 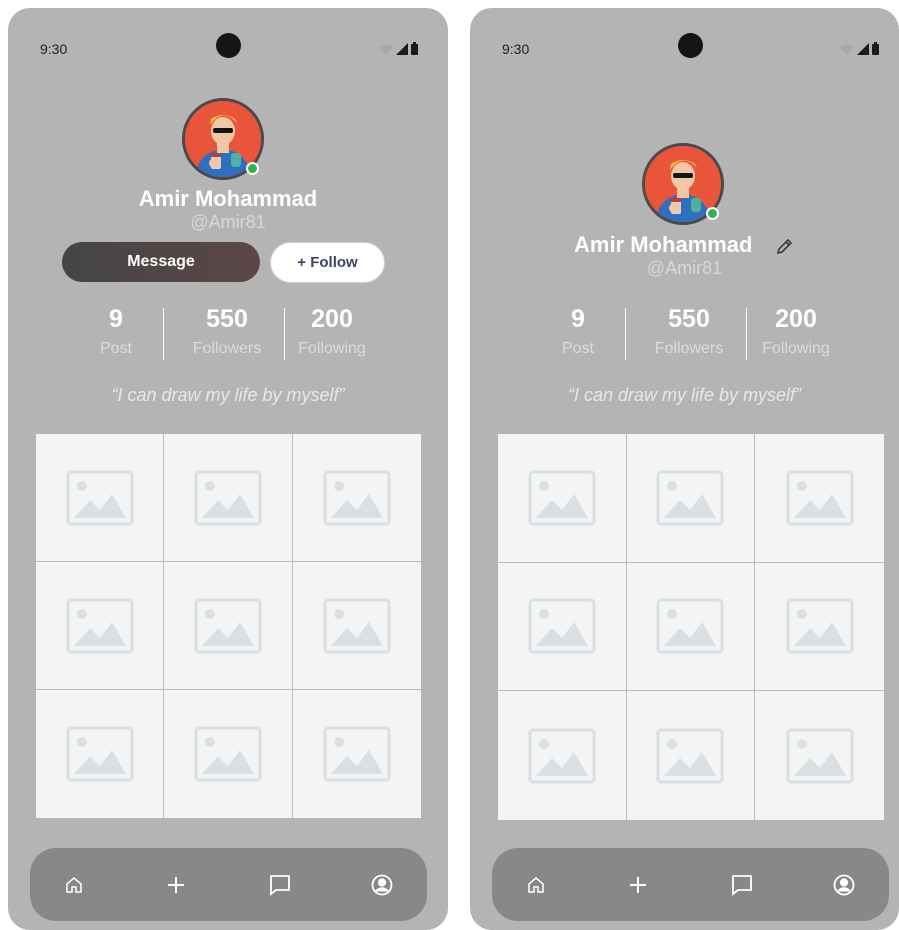 What do you see at coordinates (875, 48) in the screenshot?
I see `battery-icon` at bounding box center [875, 48].